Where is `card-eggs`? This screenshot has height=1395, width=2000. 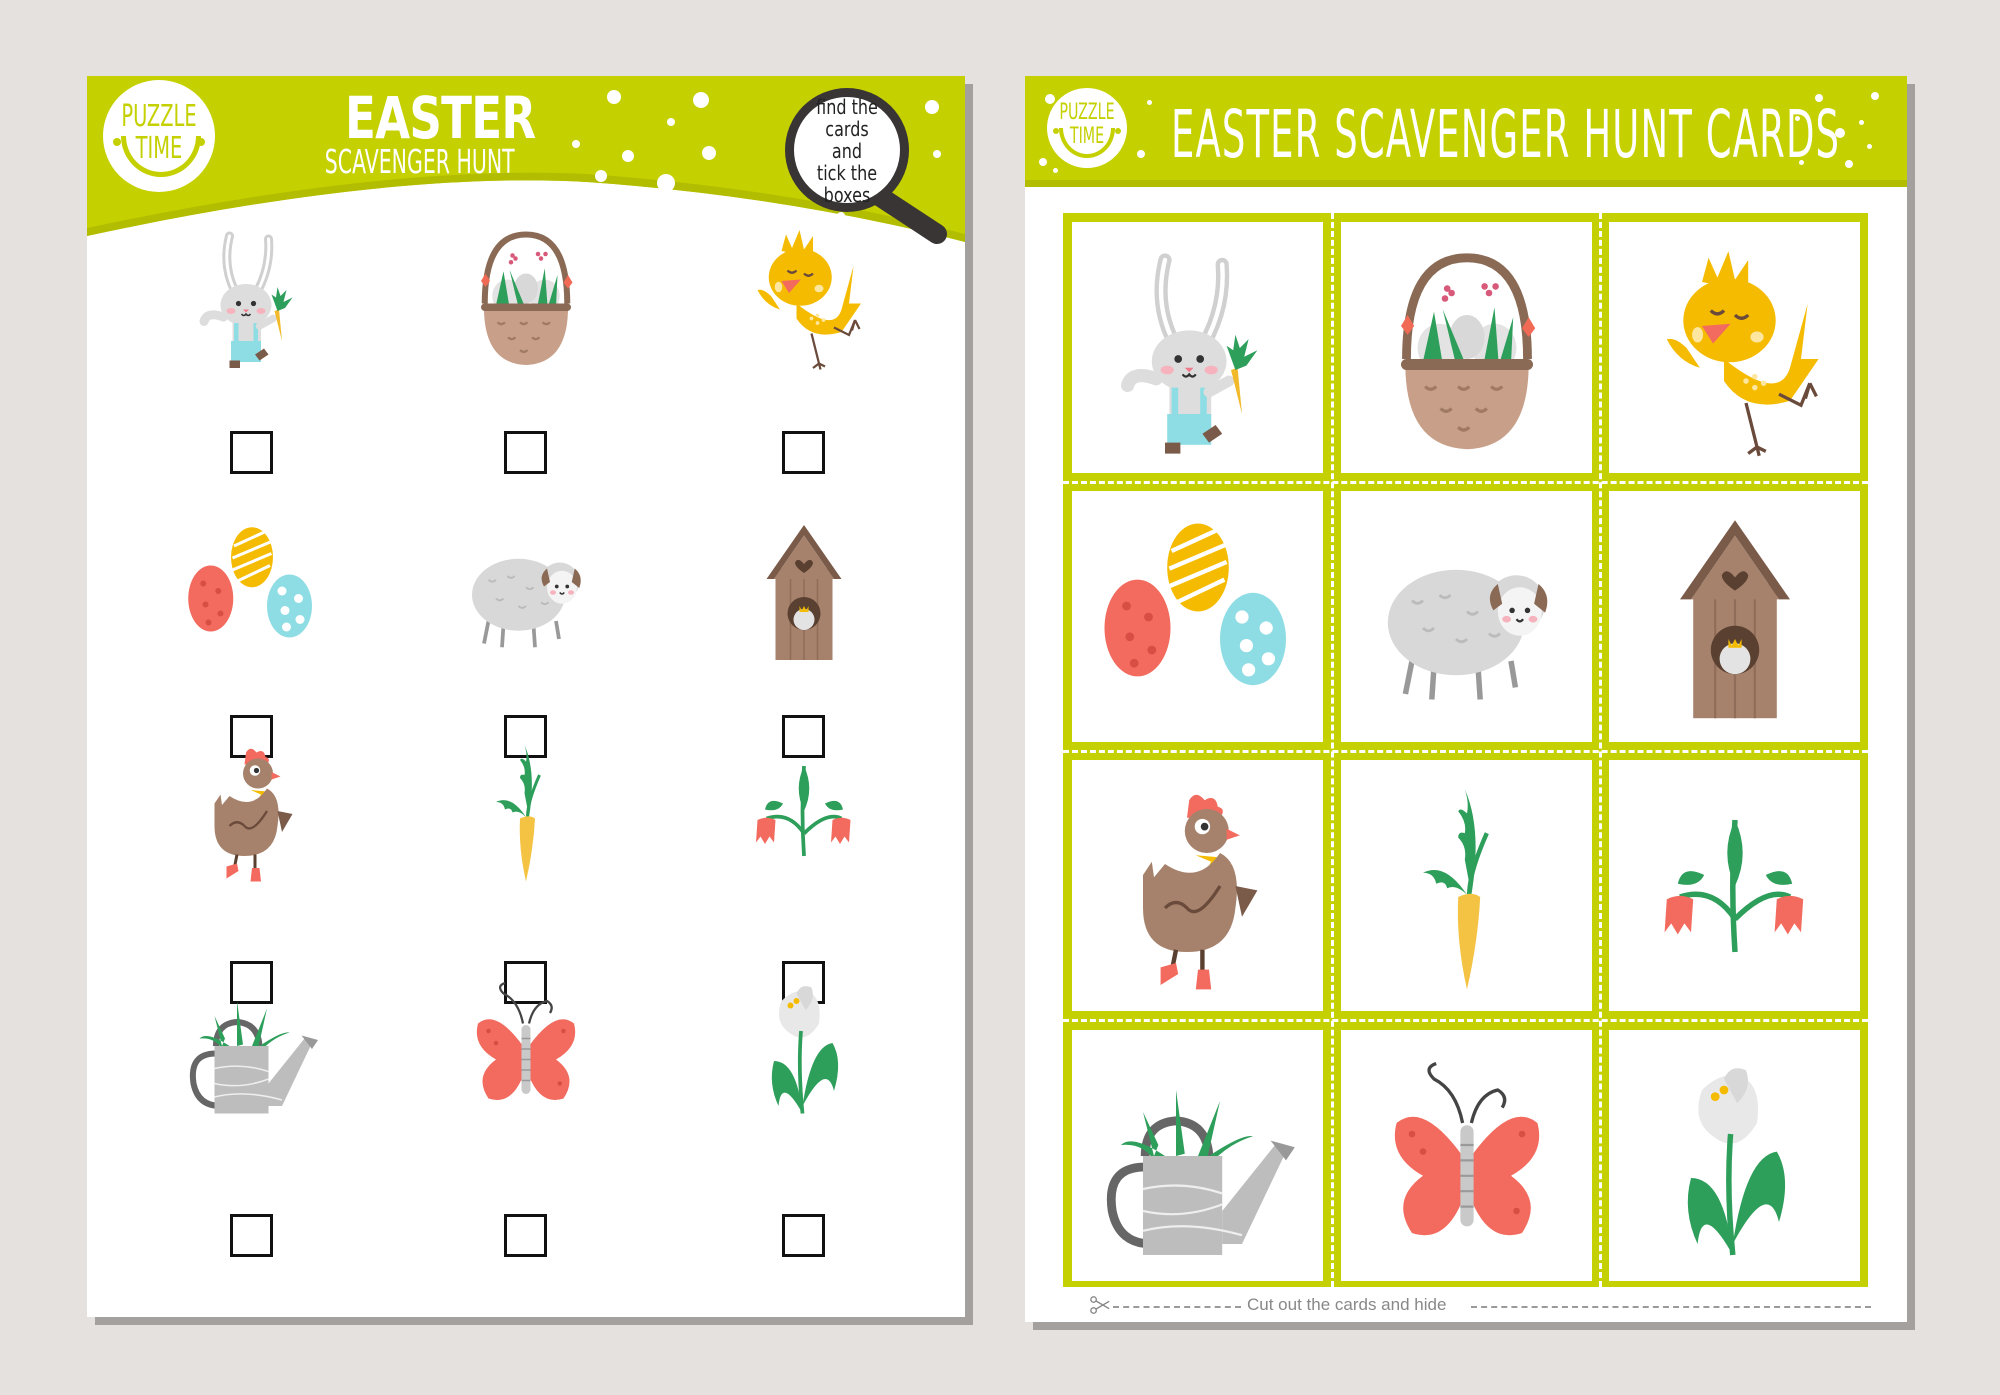 card-eggs is located at coordinates (1197, 616).